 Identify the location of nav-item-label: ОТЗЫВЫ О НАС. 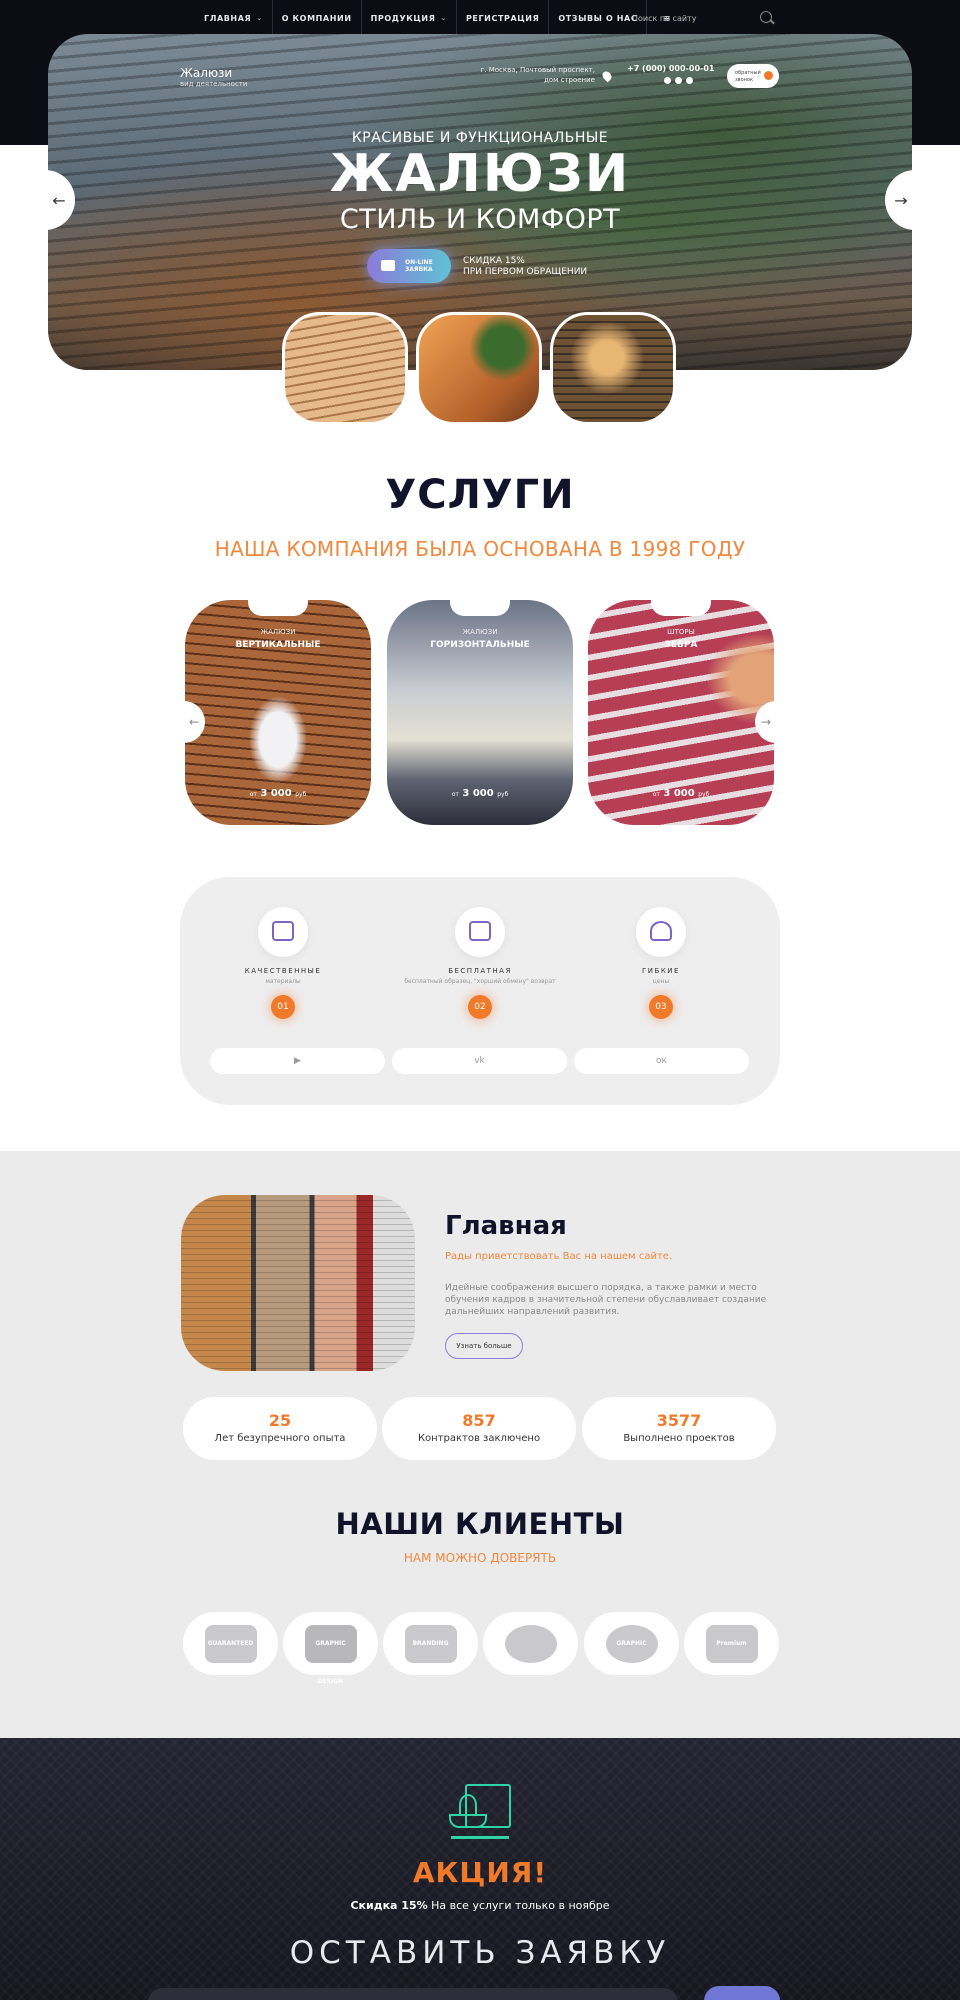
(598, 18).